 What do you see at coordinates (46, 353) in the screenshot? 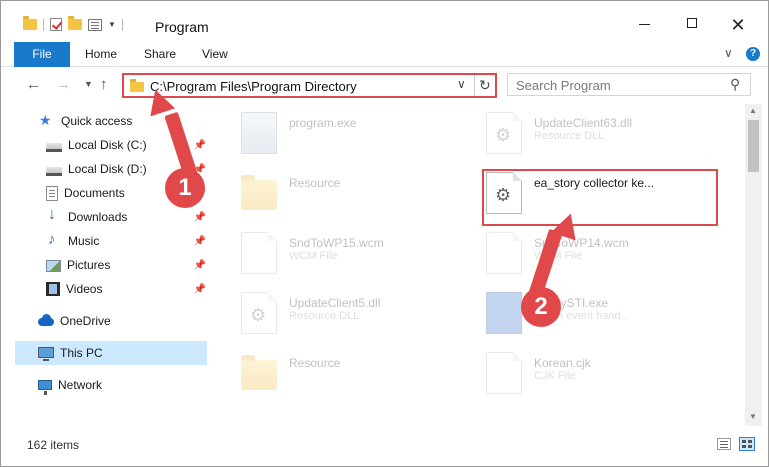
I see `computer-icon` at bounding box center [46, 353].